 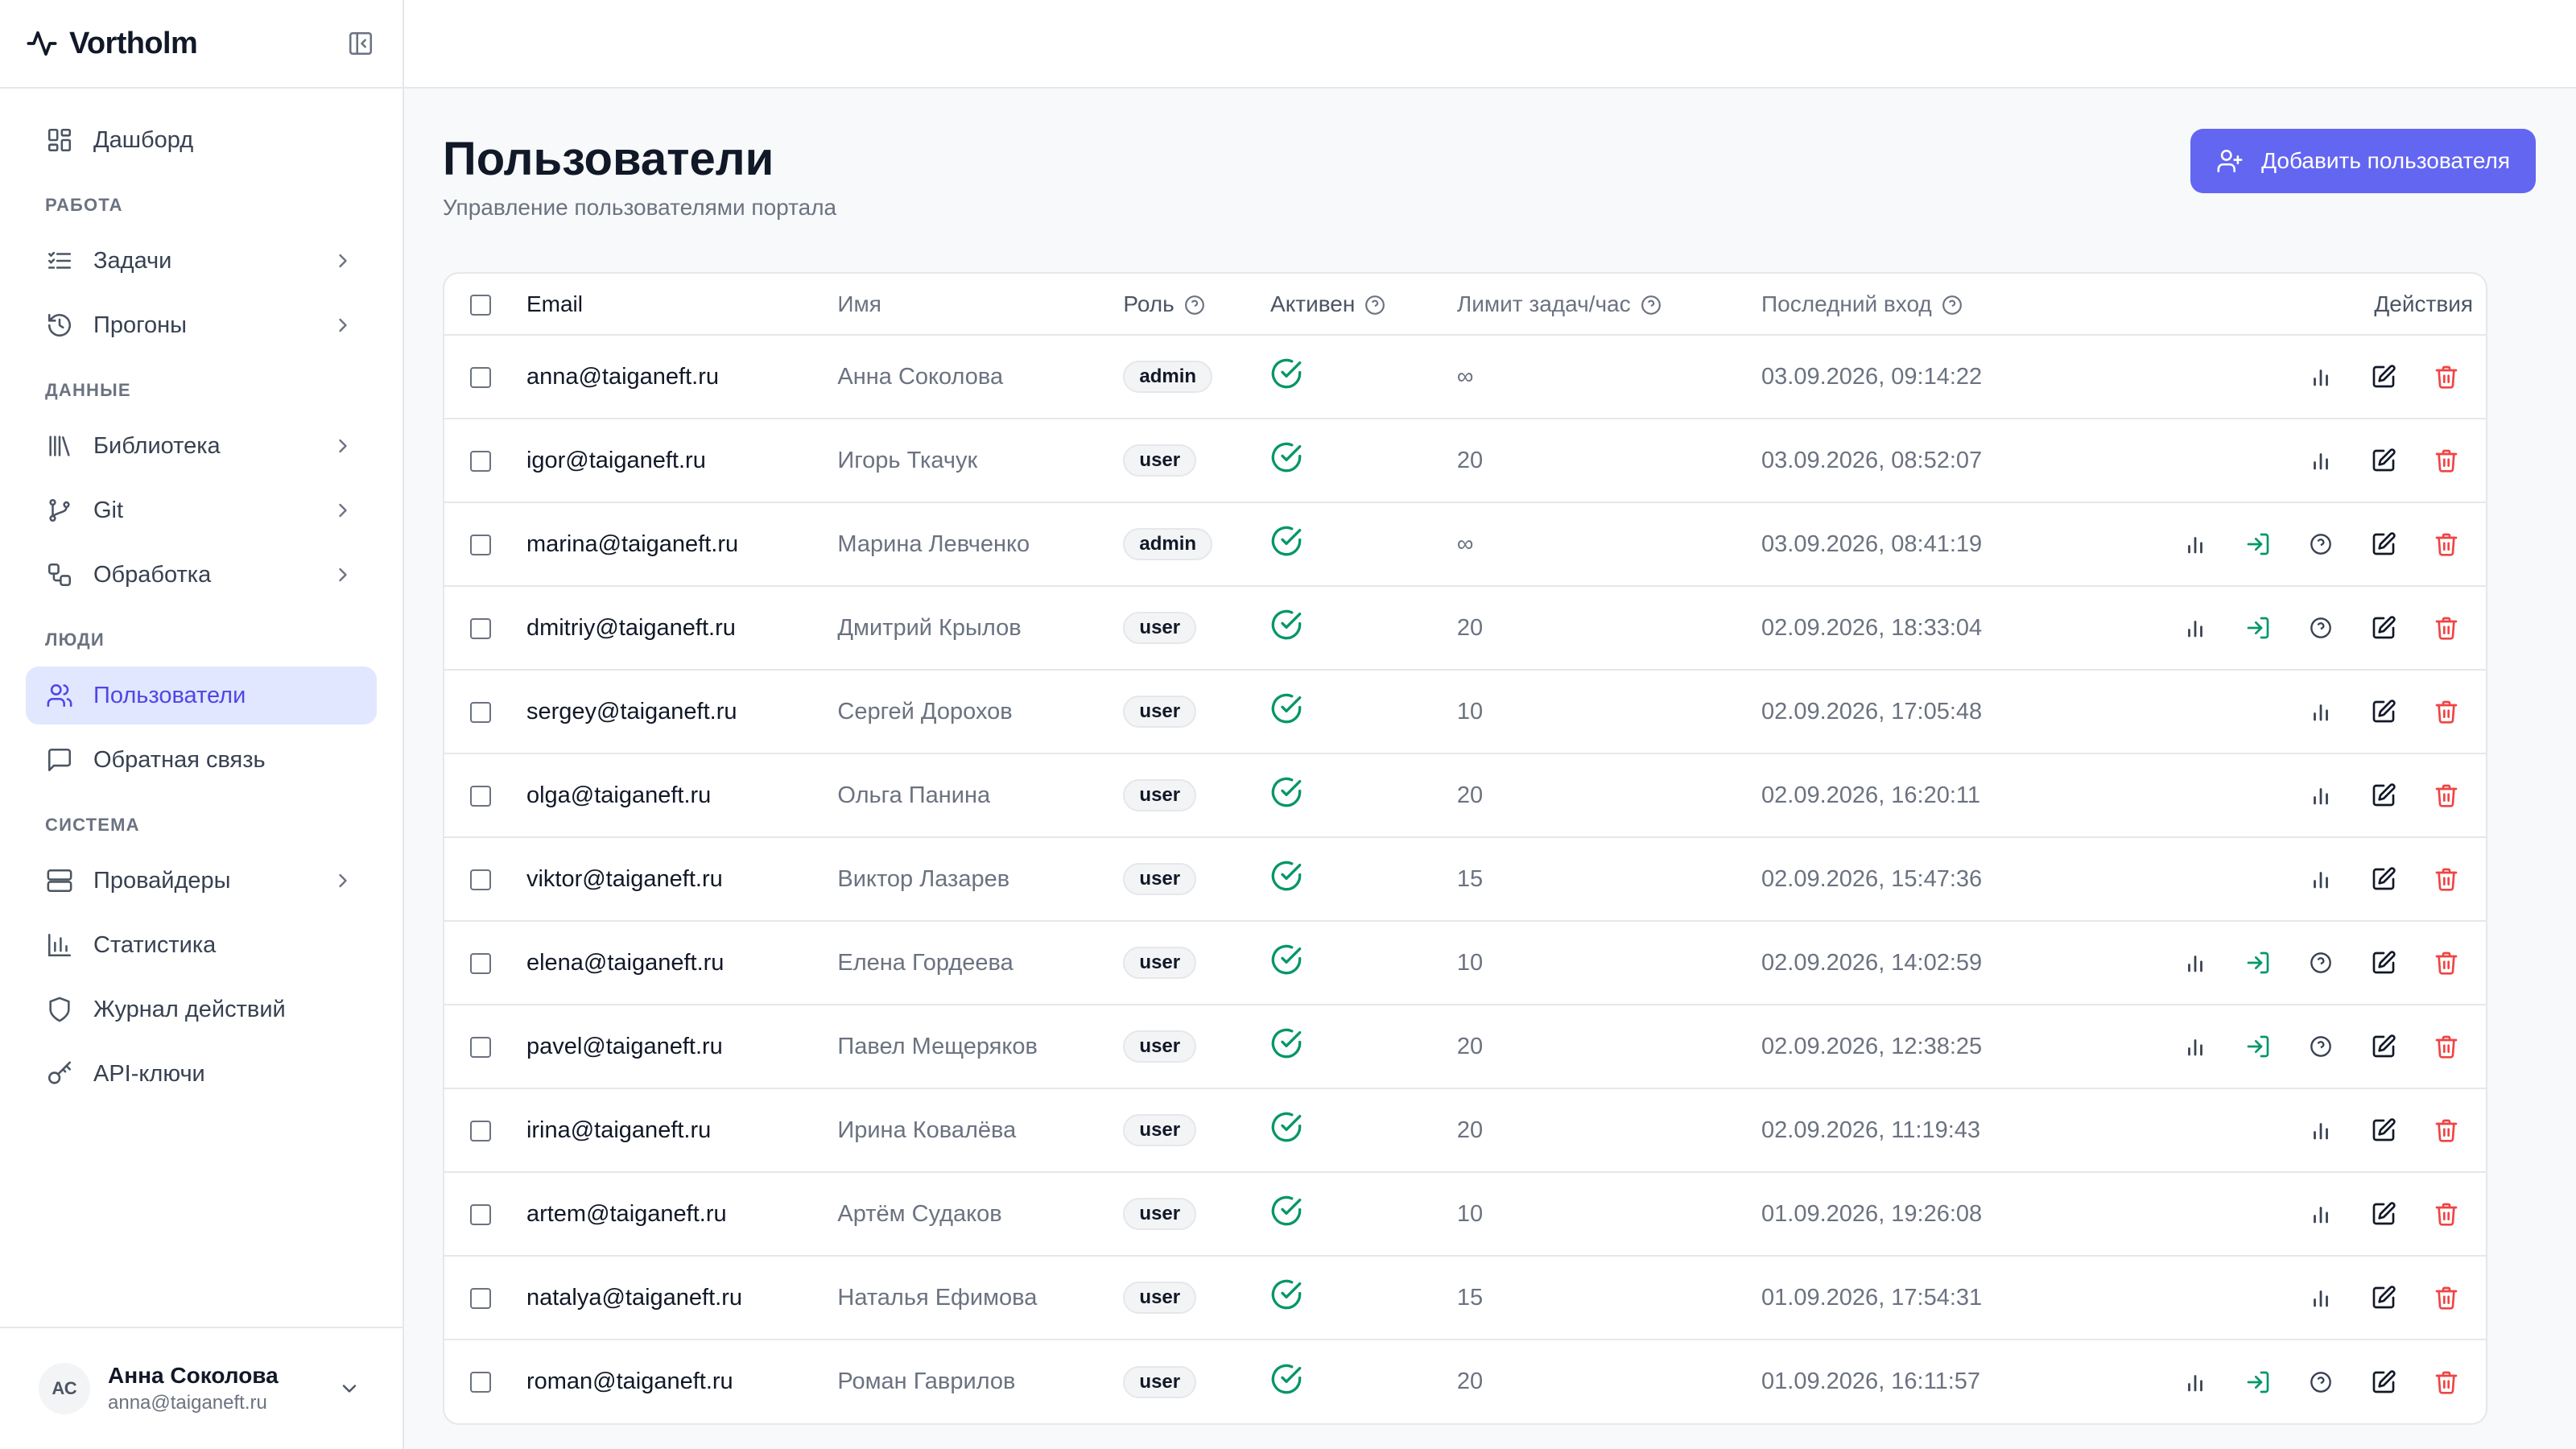 What do you see at coordinates (201, 261) in the screenshot?
I see `sidebar-item-tasks: Задачи` at bounding box center [201, 261].